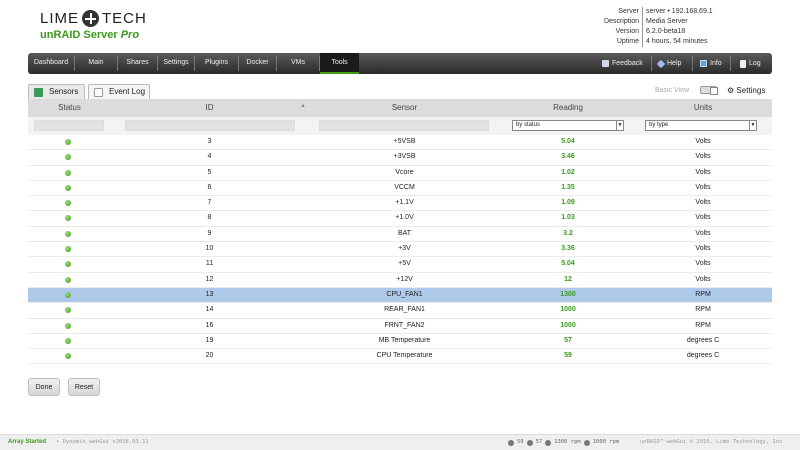 Image resolution: width=800 pixels, height=450 pixels. I want to click on header-units: Units, so click(703, 108).